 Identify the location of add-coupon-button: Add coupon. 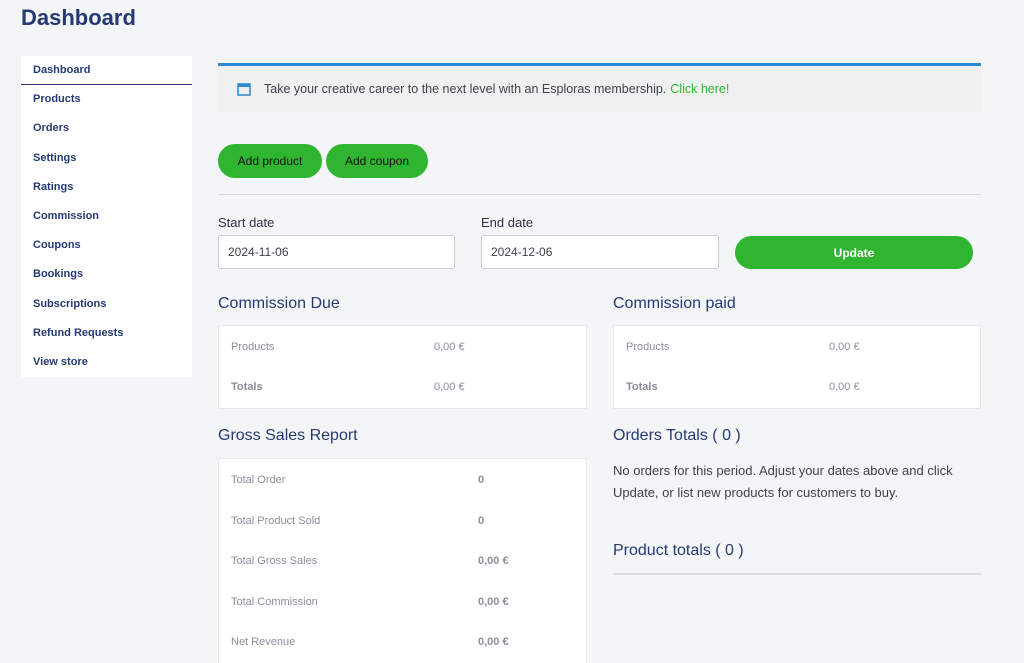
(377, 161).